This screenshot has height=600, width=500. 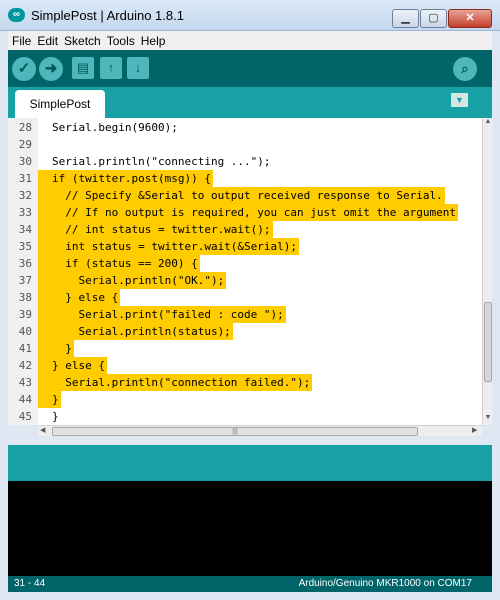 What do you see at coordinates (30, 583) in the screenshot?
I see `cursor-position: 31 - 44` at bounding box center [30, 583].